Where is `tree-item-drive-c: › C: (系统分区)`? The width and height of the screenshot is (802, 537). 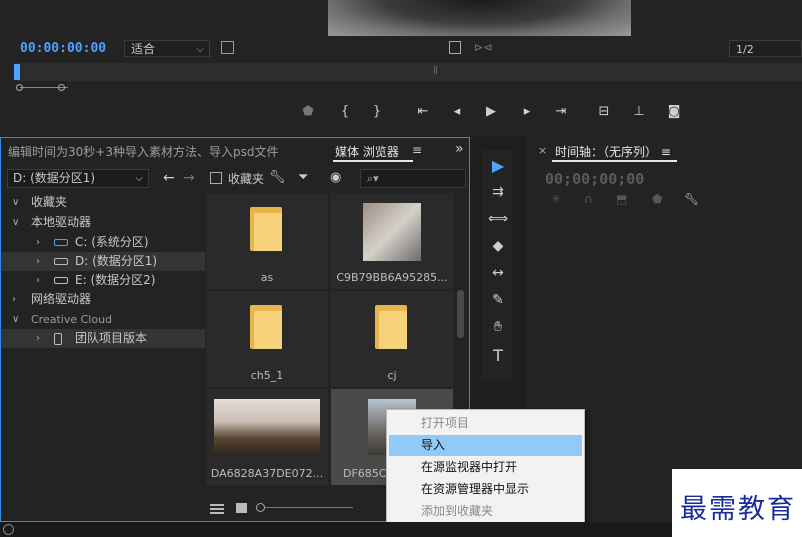
tree-item-drive-c: › C: (系统分区) is located at coordinates (103, 242).